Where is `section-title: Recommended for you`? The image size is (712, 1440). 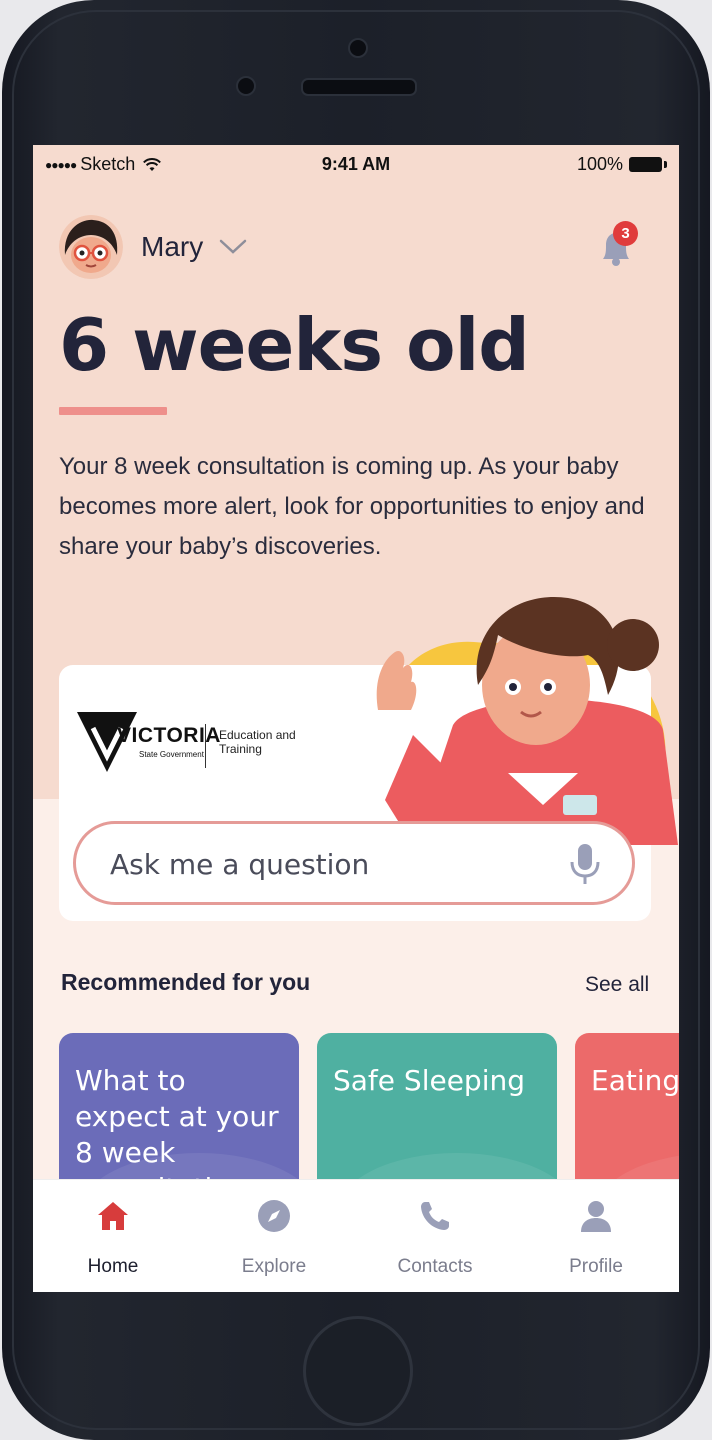 section-title: Recommended for you is located at coordinates (186, 982).